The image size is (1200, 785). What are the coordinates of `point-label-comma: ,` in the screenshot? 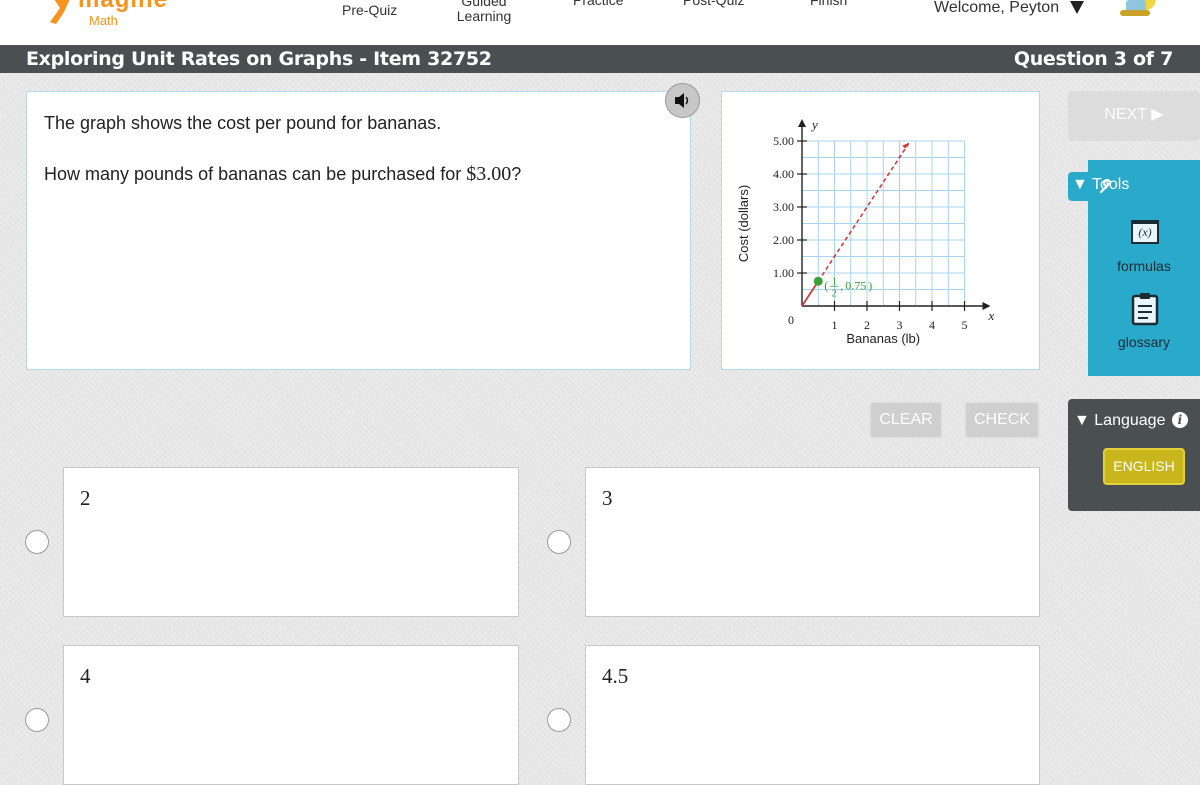 It's located at (841, 285).